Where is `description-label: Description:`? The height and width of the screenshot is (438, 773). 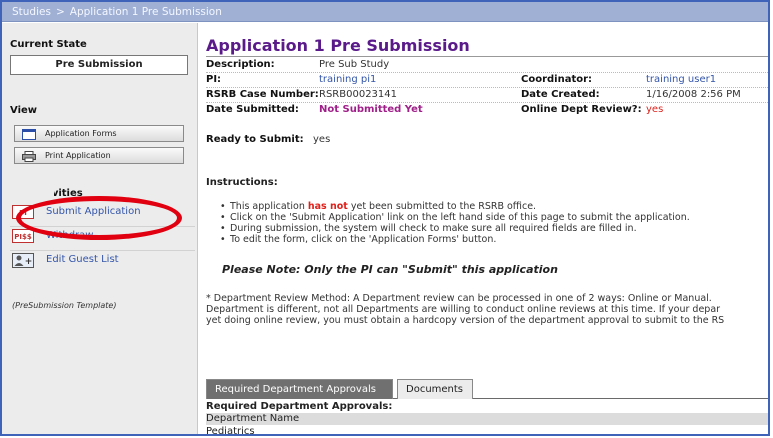
description-label: Description: is located at coordinates (240, 64).